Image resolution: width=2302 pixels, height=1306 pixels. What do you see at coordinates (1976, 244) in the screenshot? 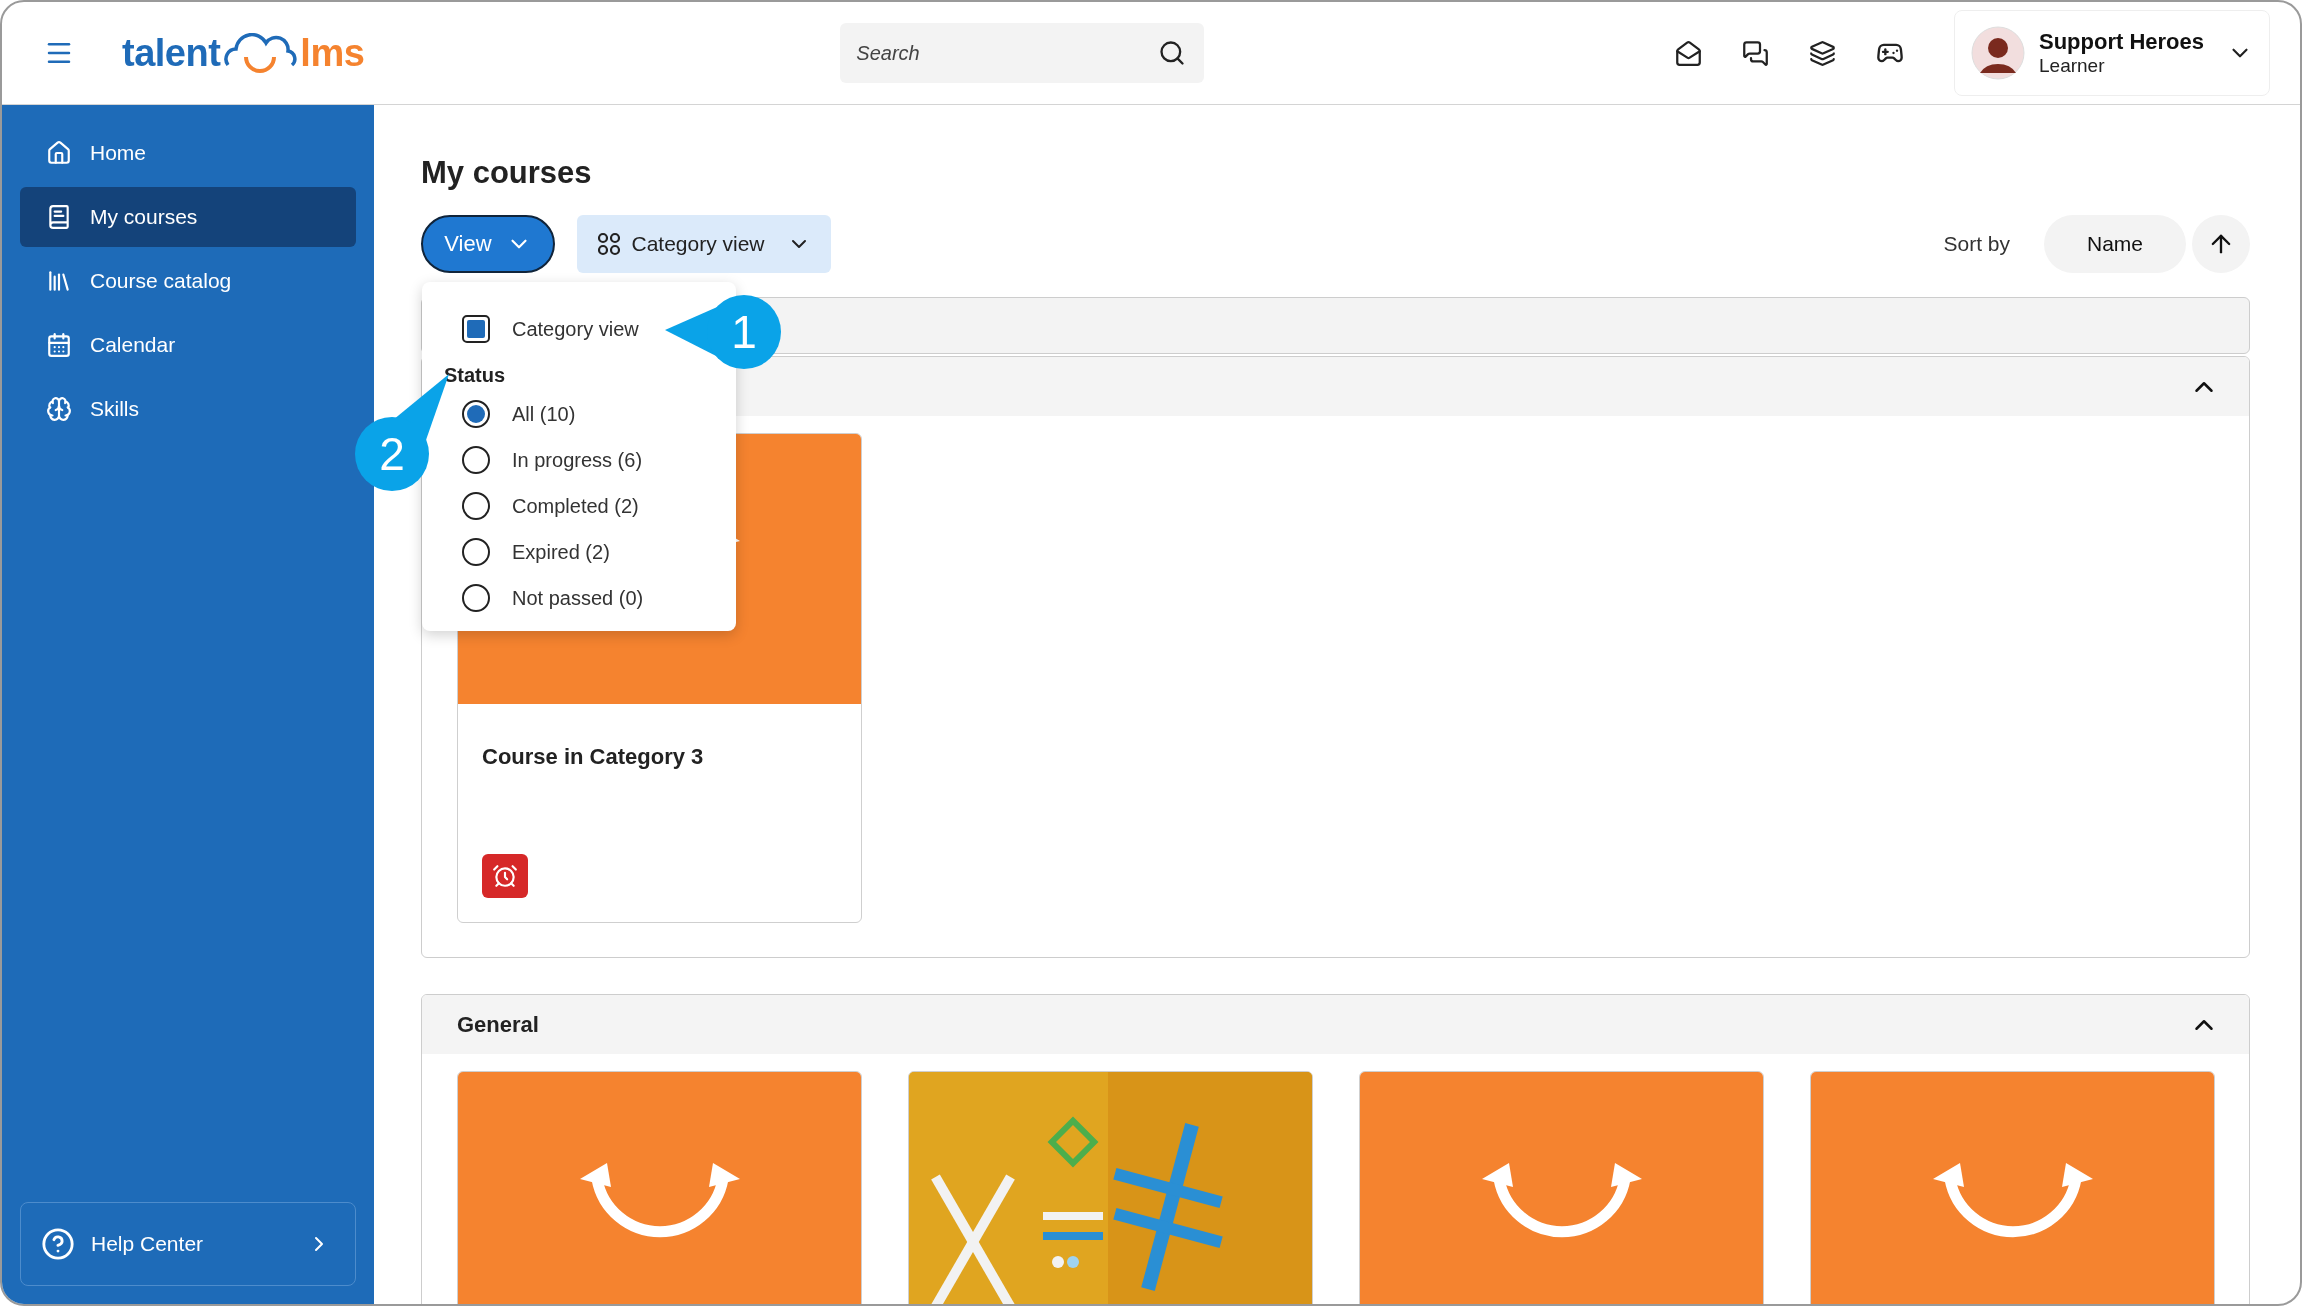
I see `sort-label: Sort by` at bounding box center [1976, 244].